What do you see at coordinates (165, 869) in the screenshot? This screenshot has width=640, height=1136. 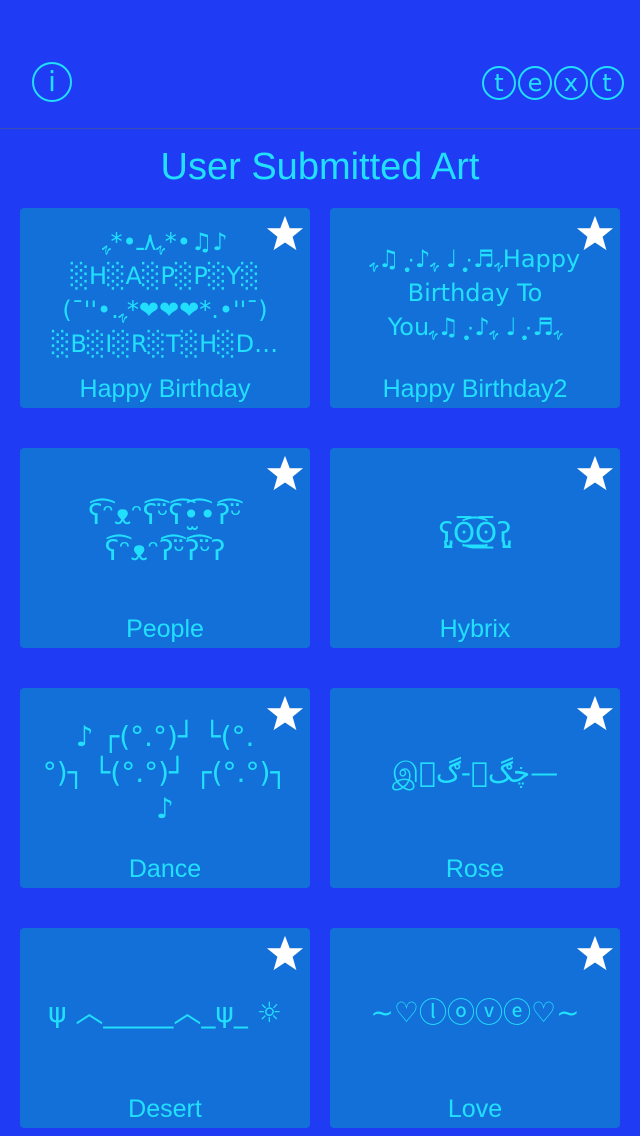 I see `card-label: Dance` at bounding box center [165, 869].